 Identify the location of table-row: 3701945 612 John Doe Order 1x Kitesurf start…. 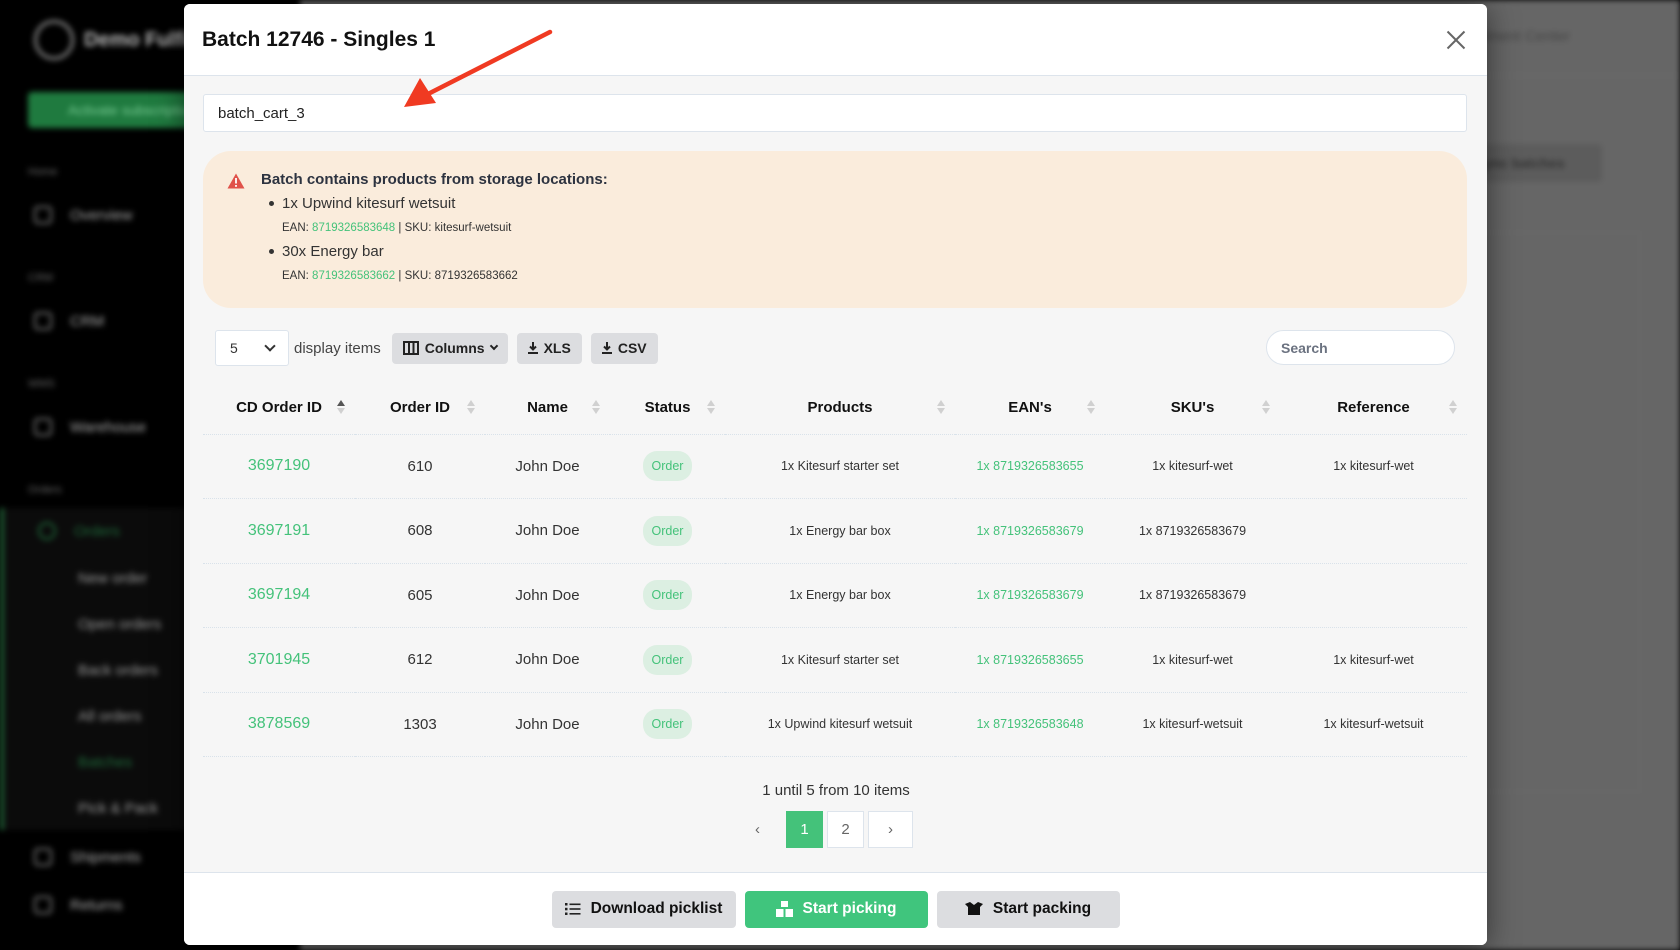
(835, 660).